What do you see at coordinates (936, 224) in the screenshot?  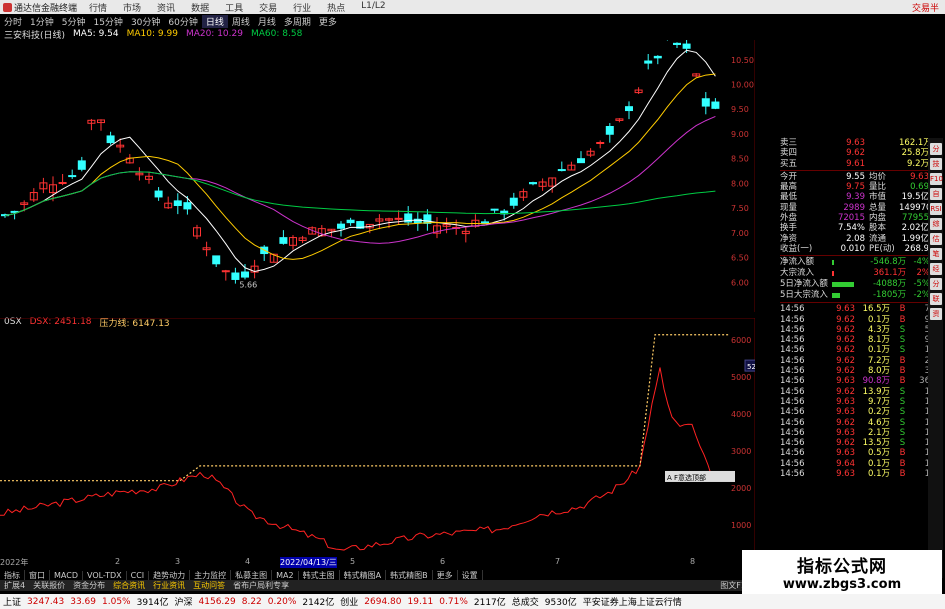 I see `side-tool-icon: 综` at bounding box center [936, 224].